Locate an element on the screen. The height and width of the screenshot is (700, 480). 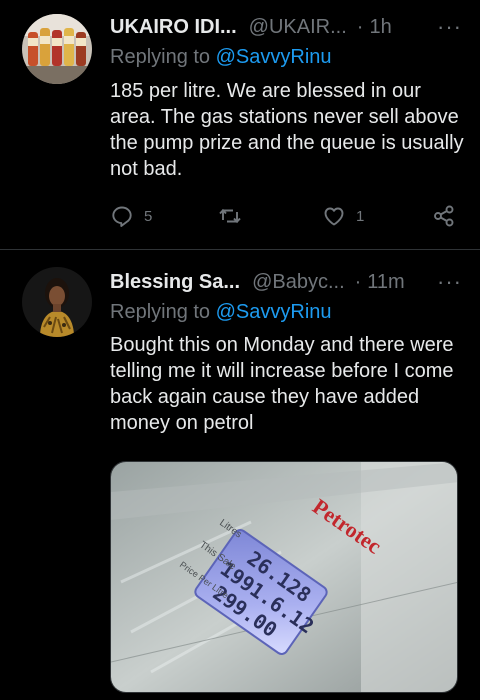
reply-icon is located at coordinates (122, 216).